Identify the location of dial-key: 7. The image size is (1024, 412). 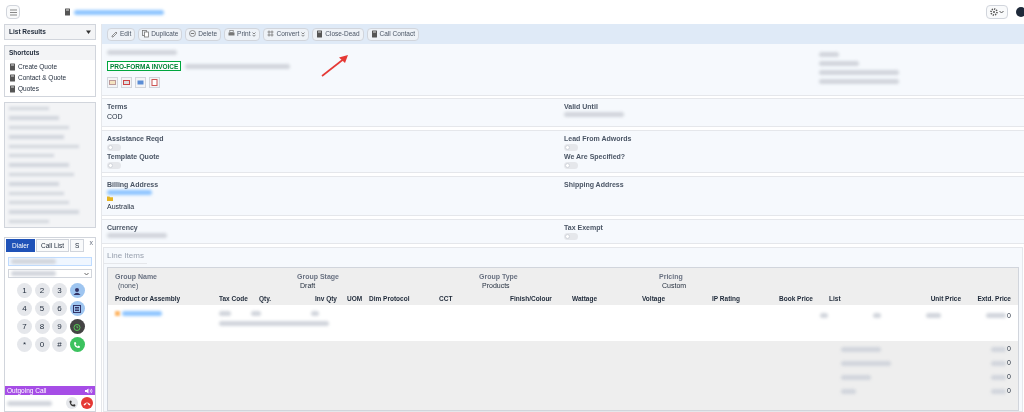
(24, 326).